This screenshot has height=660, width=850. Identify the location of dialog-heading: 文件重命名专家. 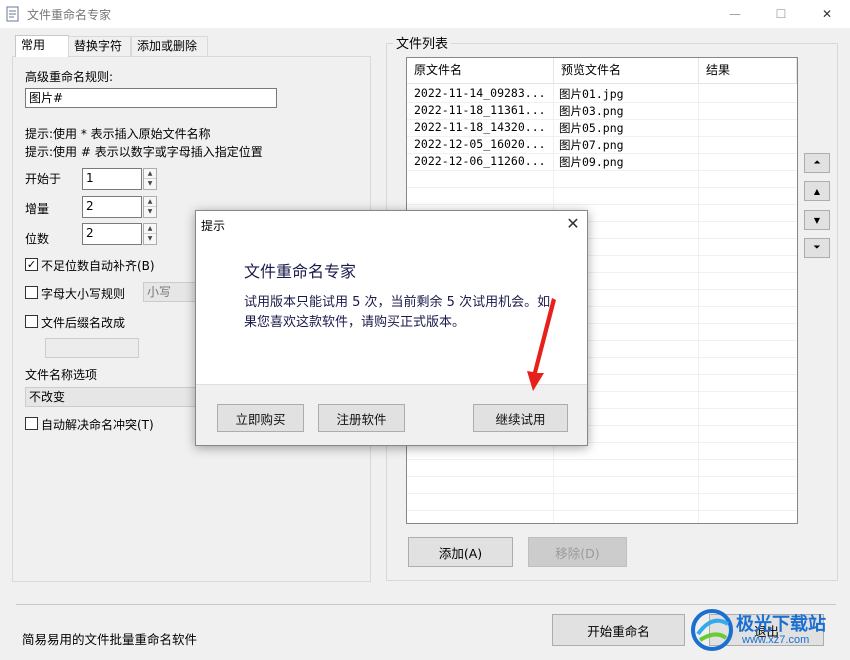
(300, 271).